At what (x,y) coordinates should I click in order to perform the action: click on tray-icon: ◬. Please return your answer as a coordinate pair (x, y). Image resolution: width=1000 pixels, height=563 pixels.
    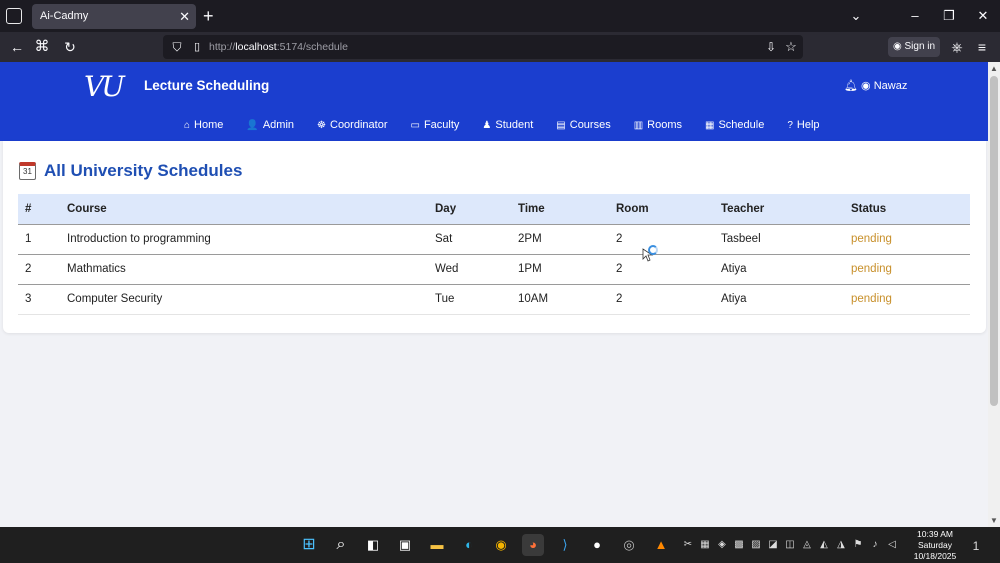
    Looking at the image, I should click on (807, 544).